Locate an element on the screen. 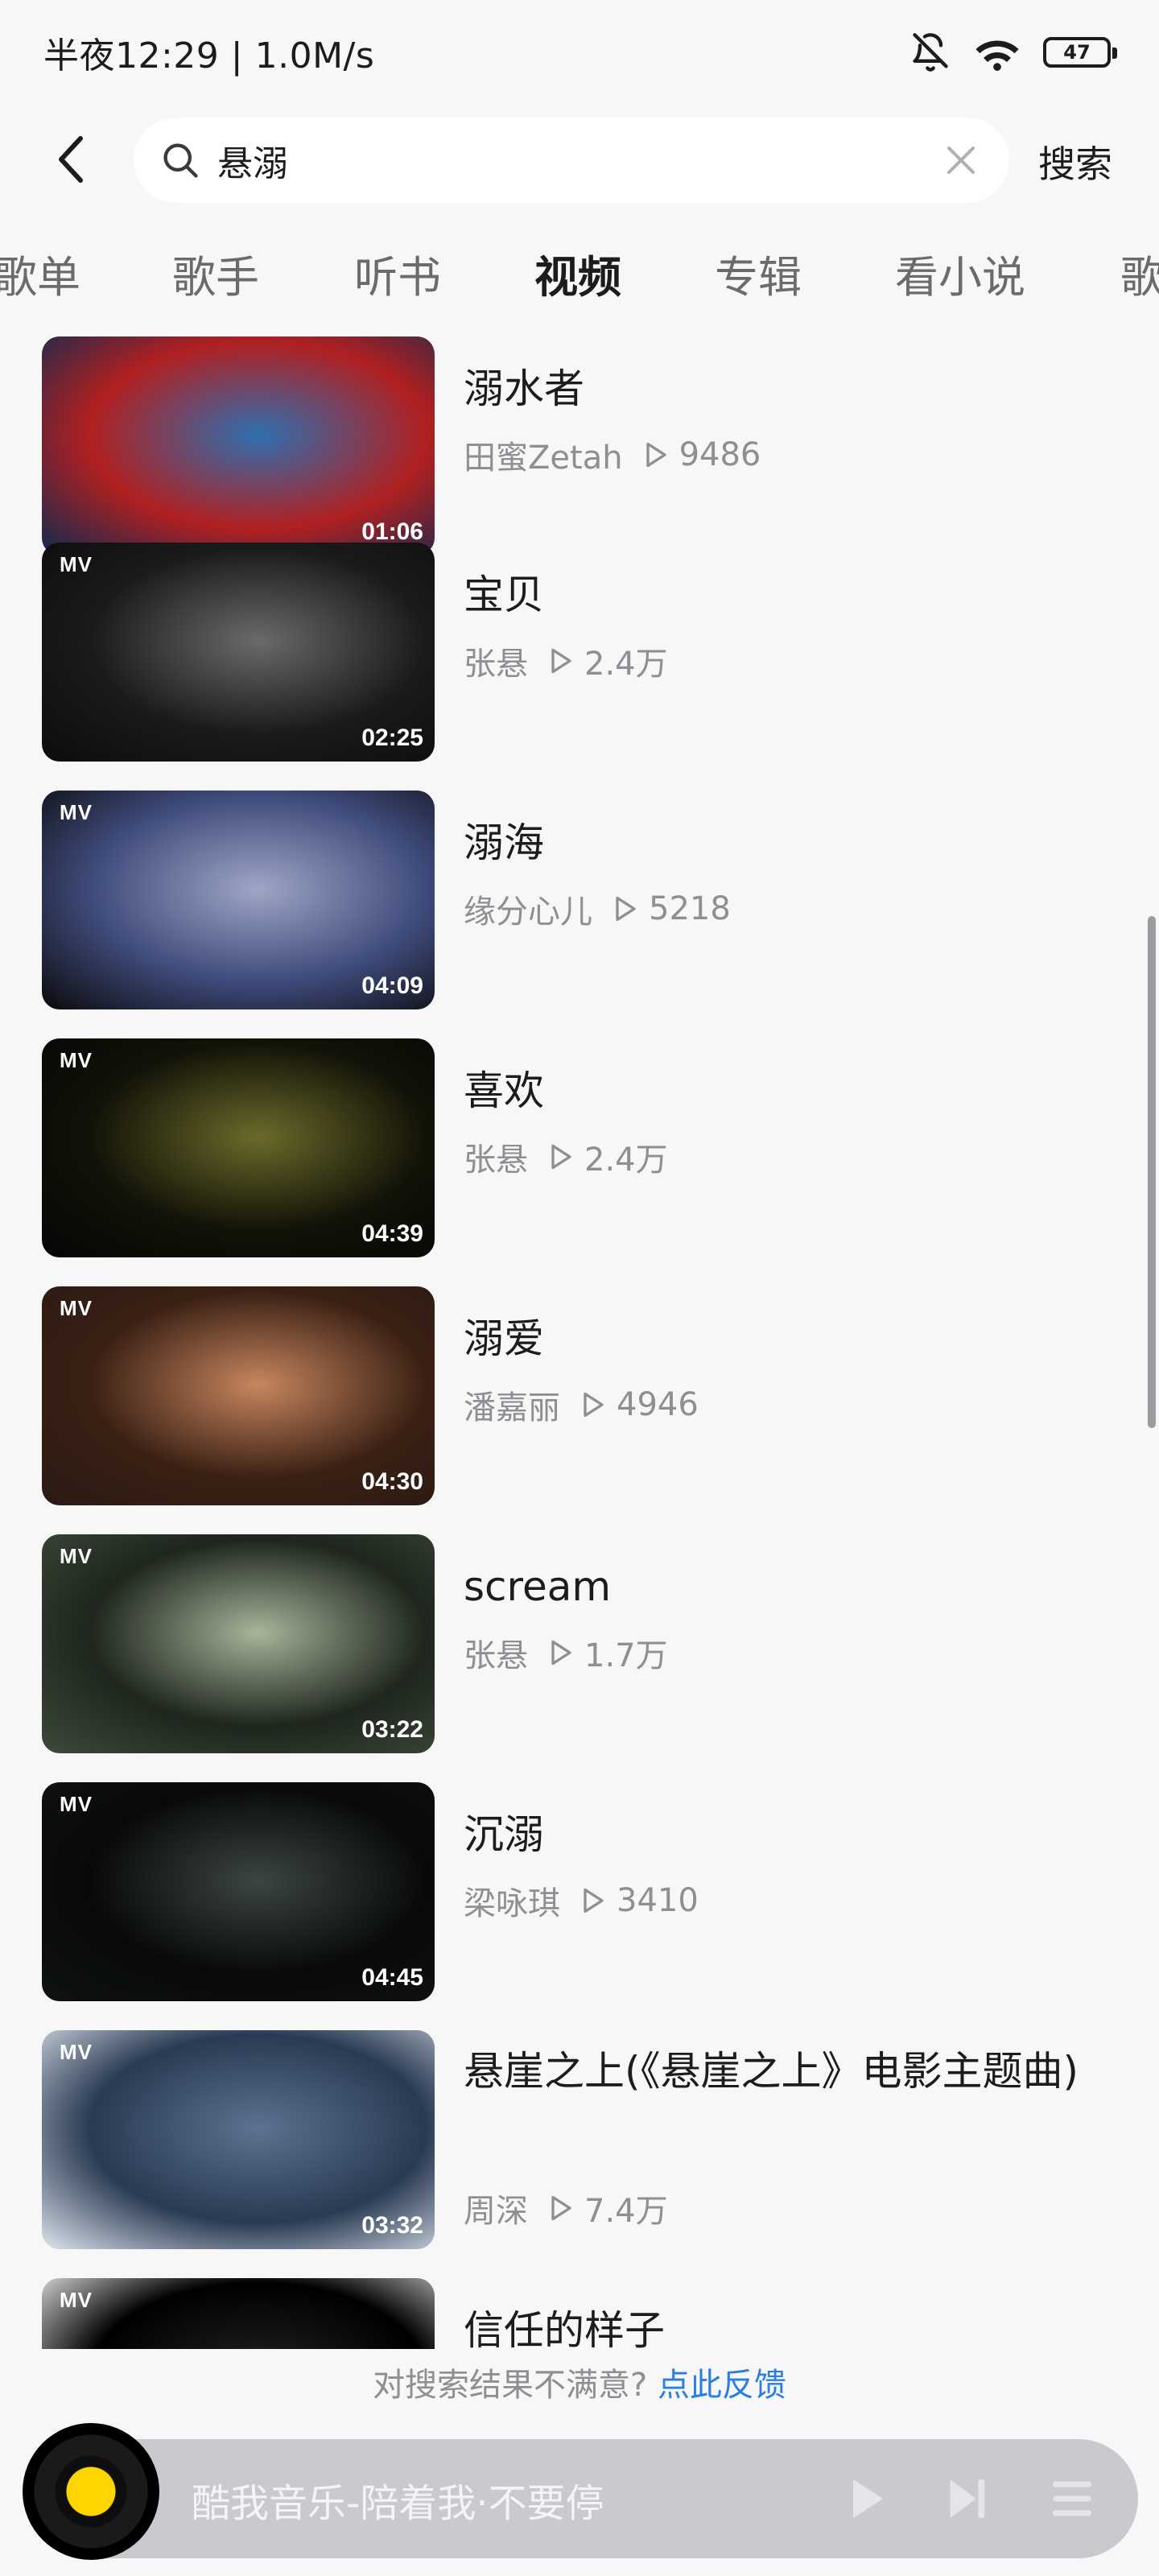  video-play-count: 1.7万 is located at coordinates (626, 1655).